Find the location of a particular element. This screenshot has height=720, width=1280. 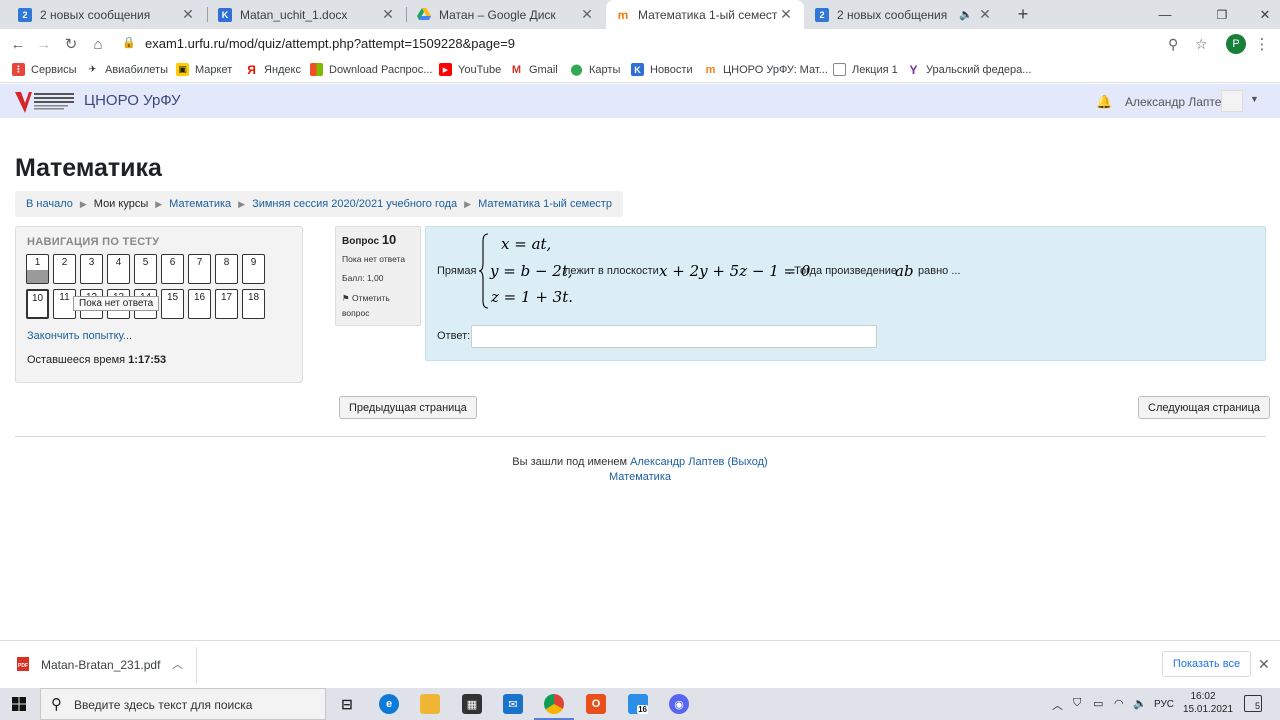

office-icon: O is located at coordinates (596, 704).